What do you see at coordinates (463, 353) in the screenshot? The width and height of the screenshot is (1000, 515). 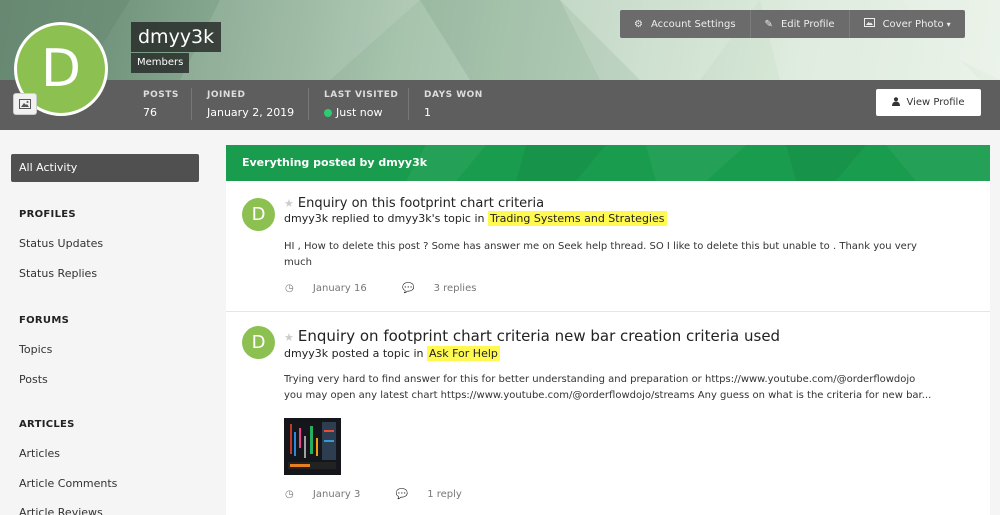 I see `entry-forum-link: Ask For Help` at bounding box center [463, 353].